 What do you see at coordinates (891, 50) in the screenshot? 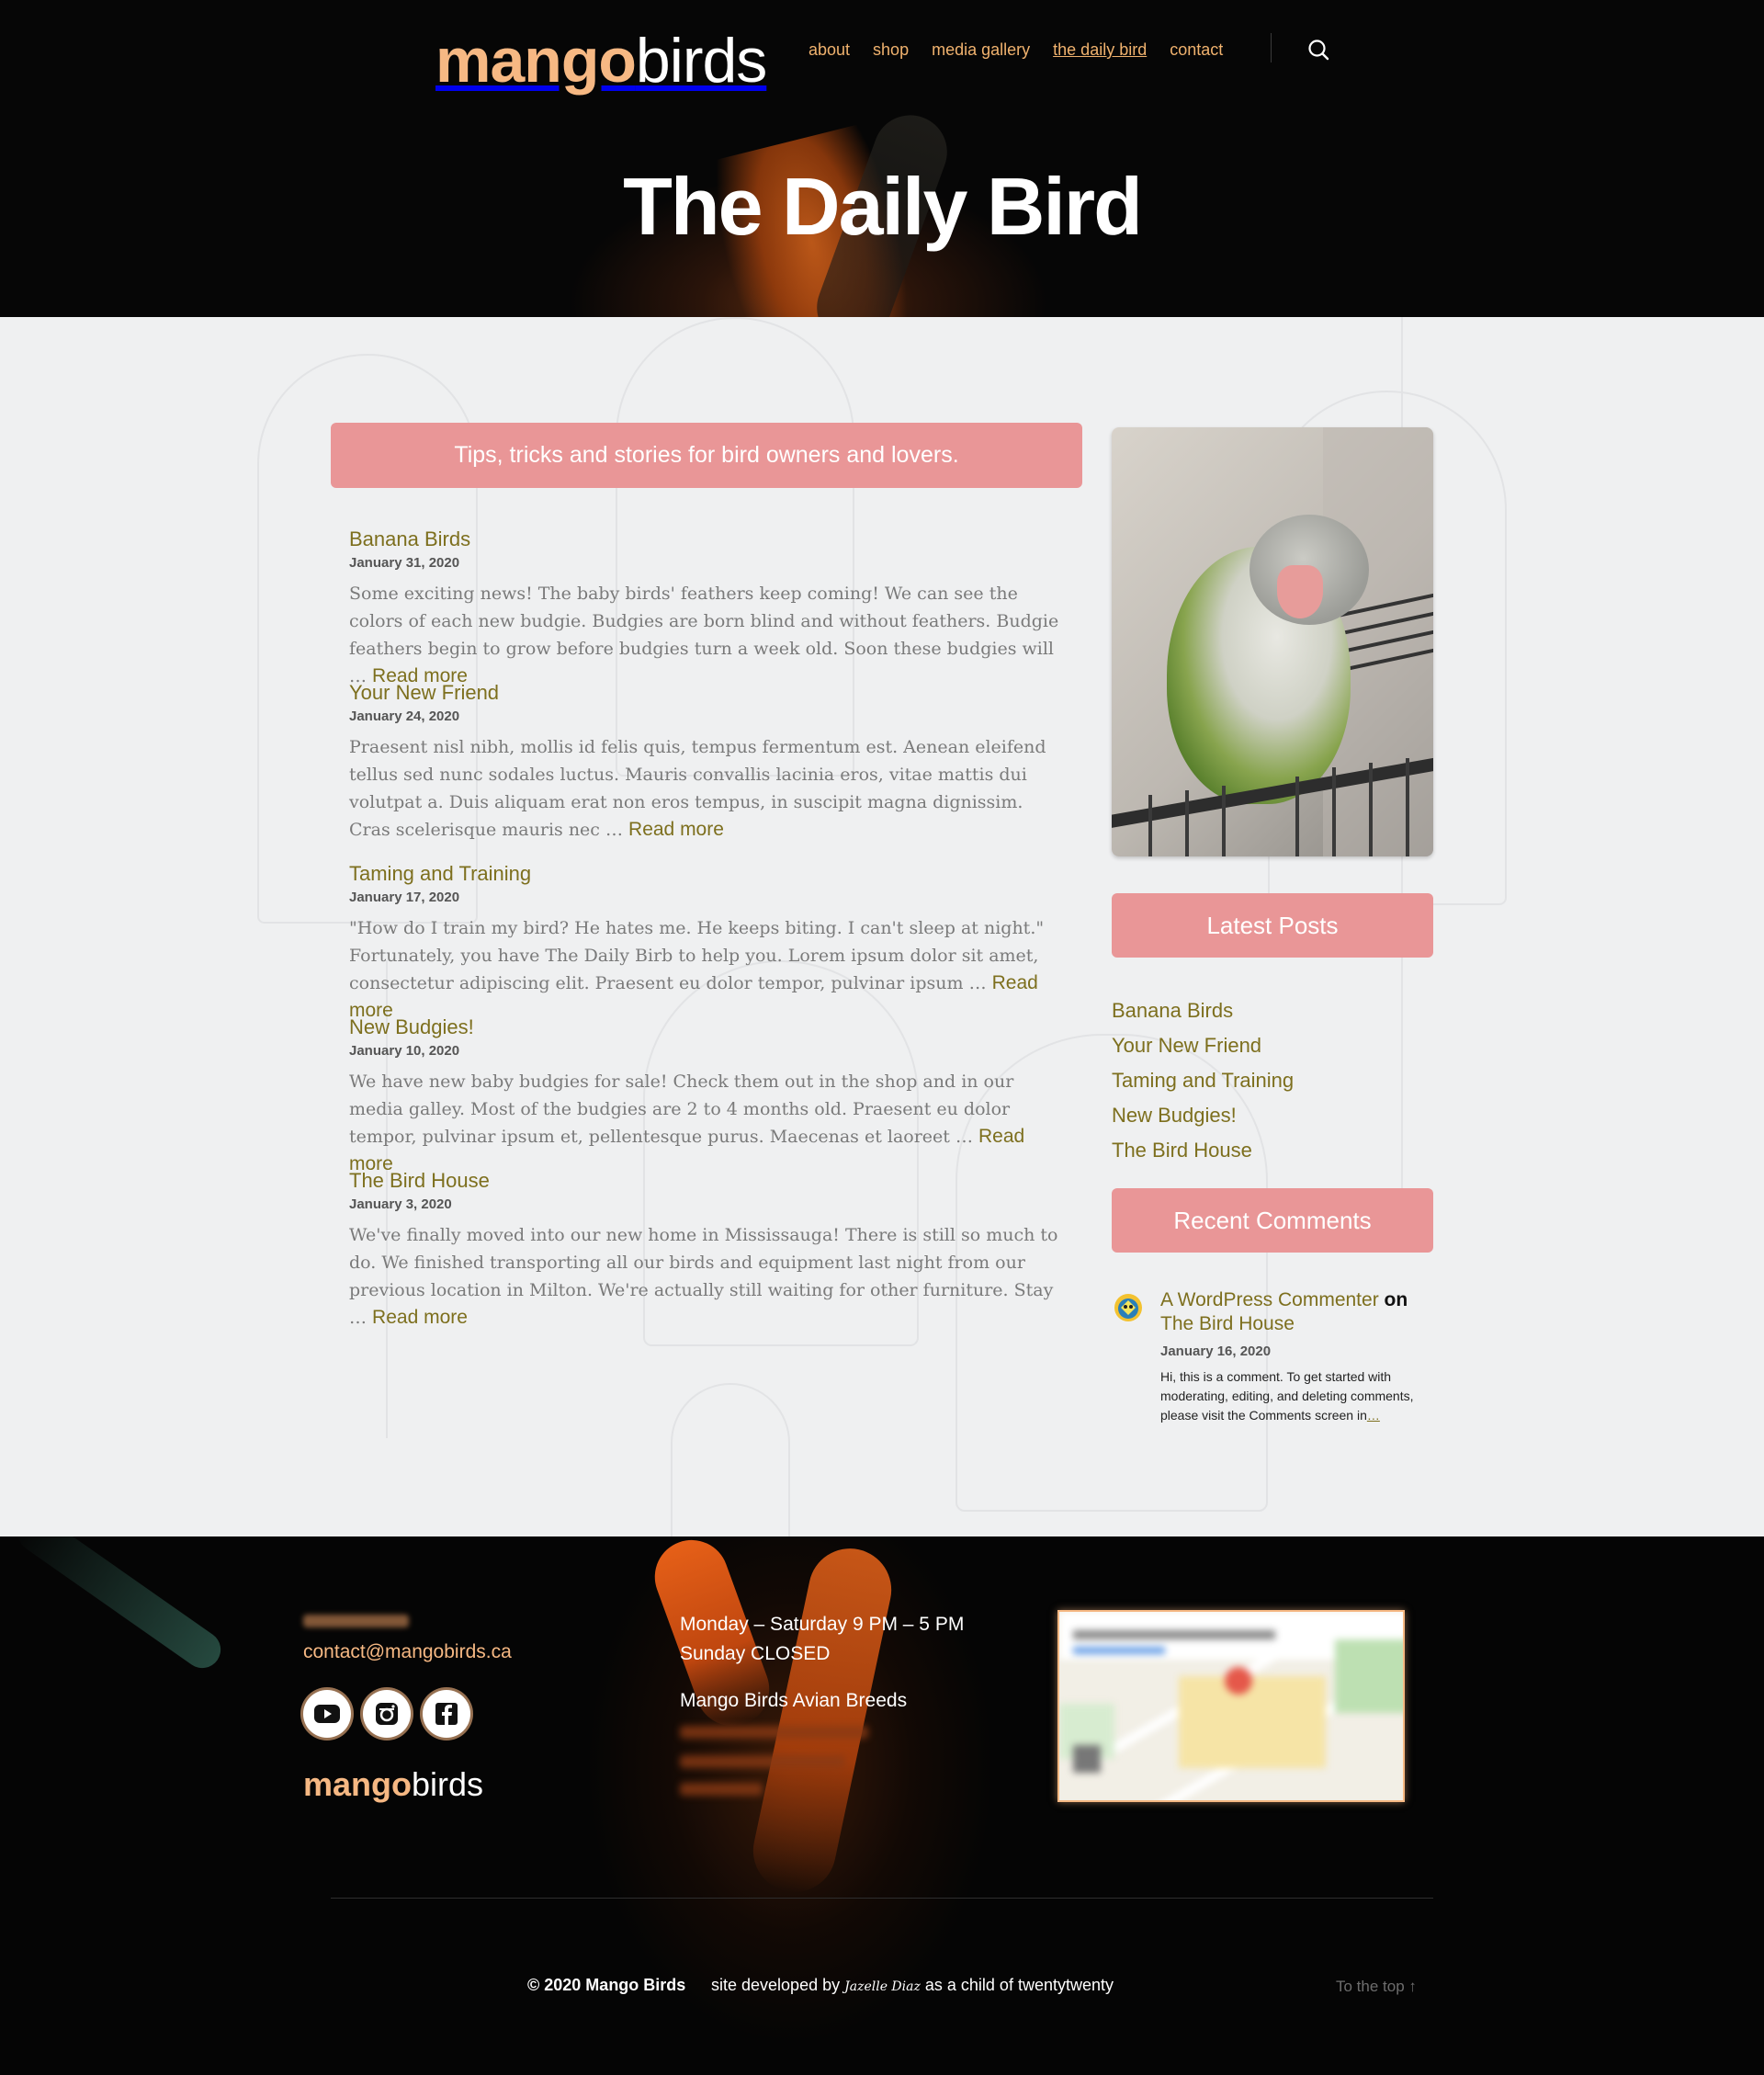
I see `nav-shop: shop` at bounding box center [891, 50].